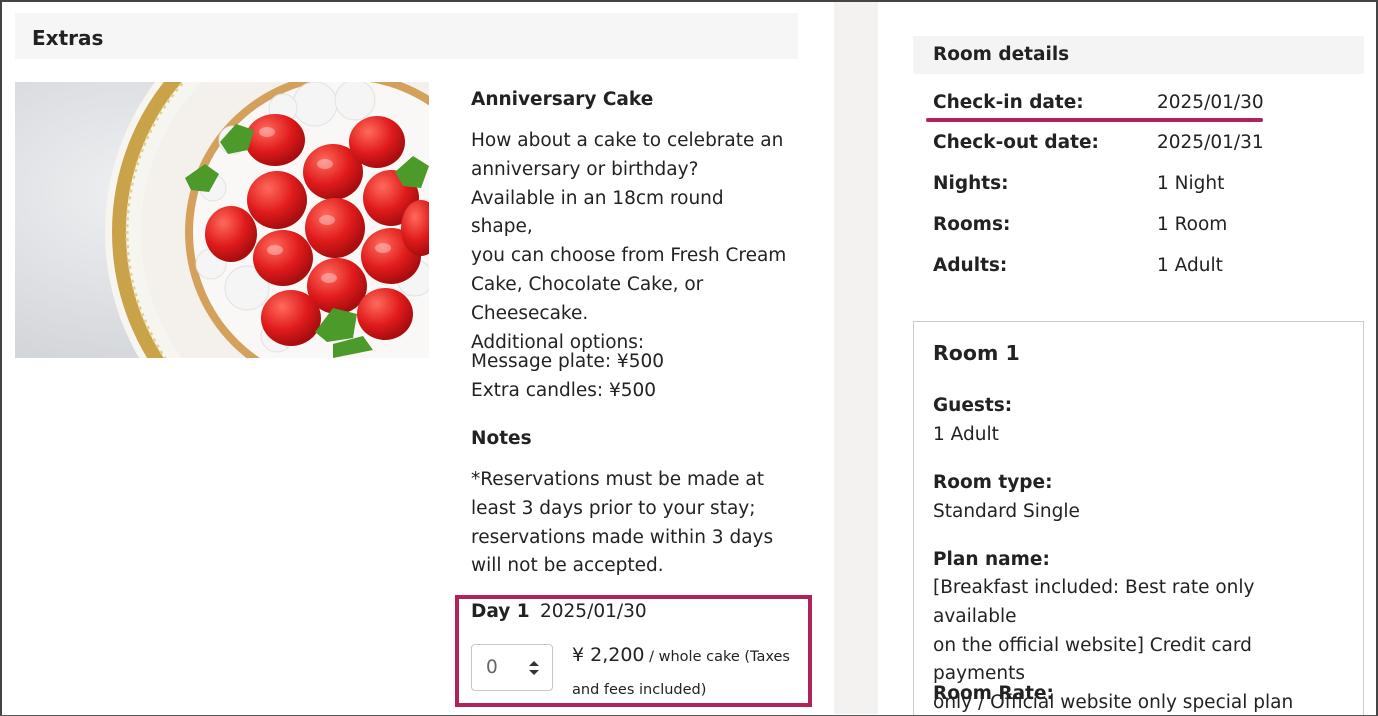 The width and height of the screenshot is (1378, 716). Describe the element at coordinates (564, 390) in the screenshot. I see `option-extra-candles: Extra candles: ¥500` at that location.